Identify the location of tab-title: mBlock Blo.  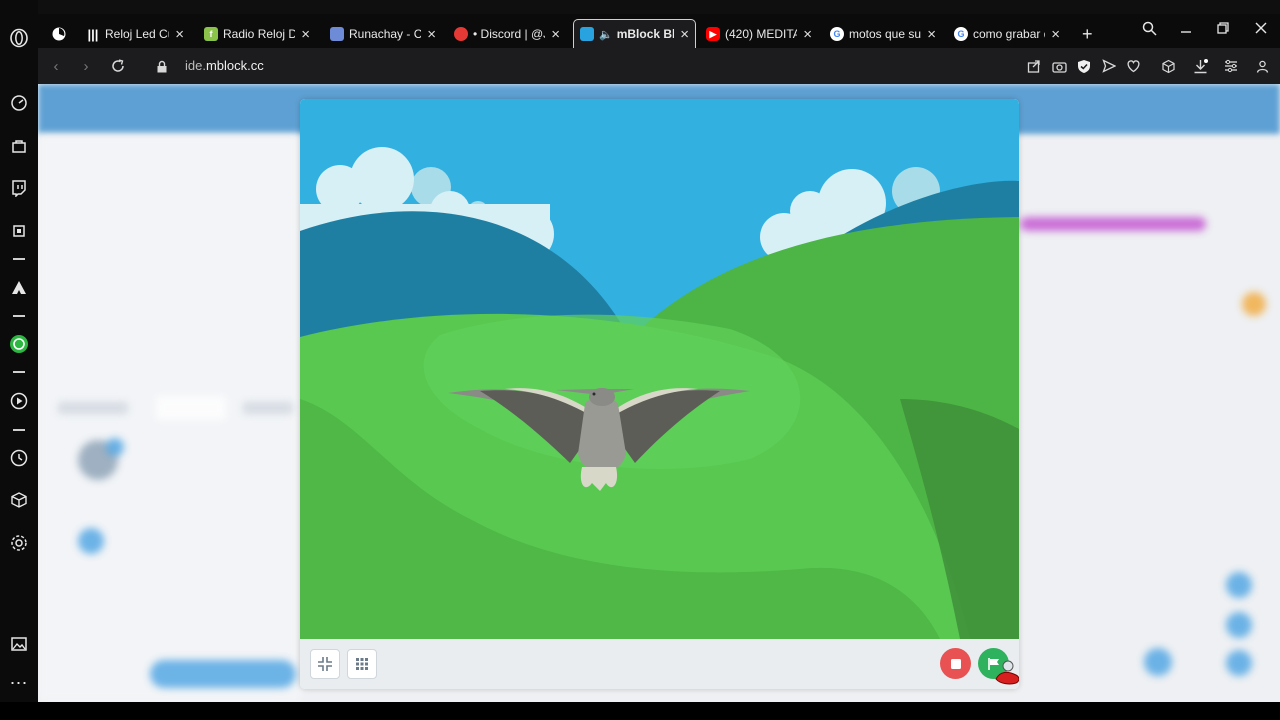
(645, 34).